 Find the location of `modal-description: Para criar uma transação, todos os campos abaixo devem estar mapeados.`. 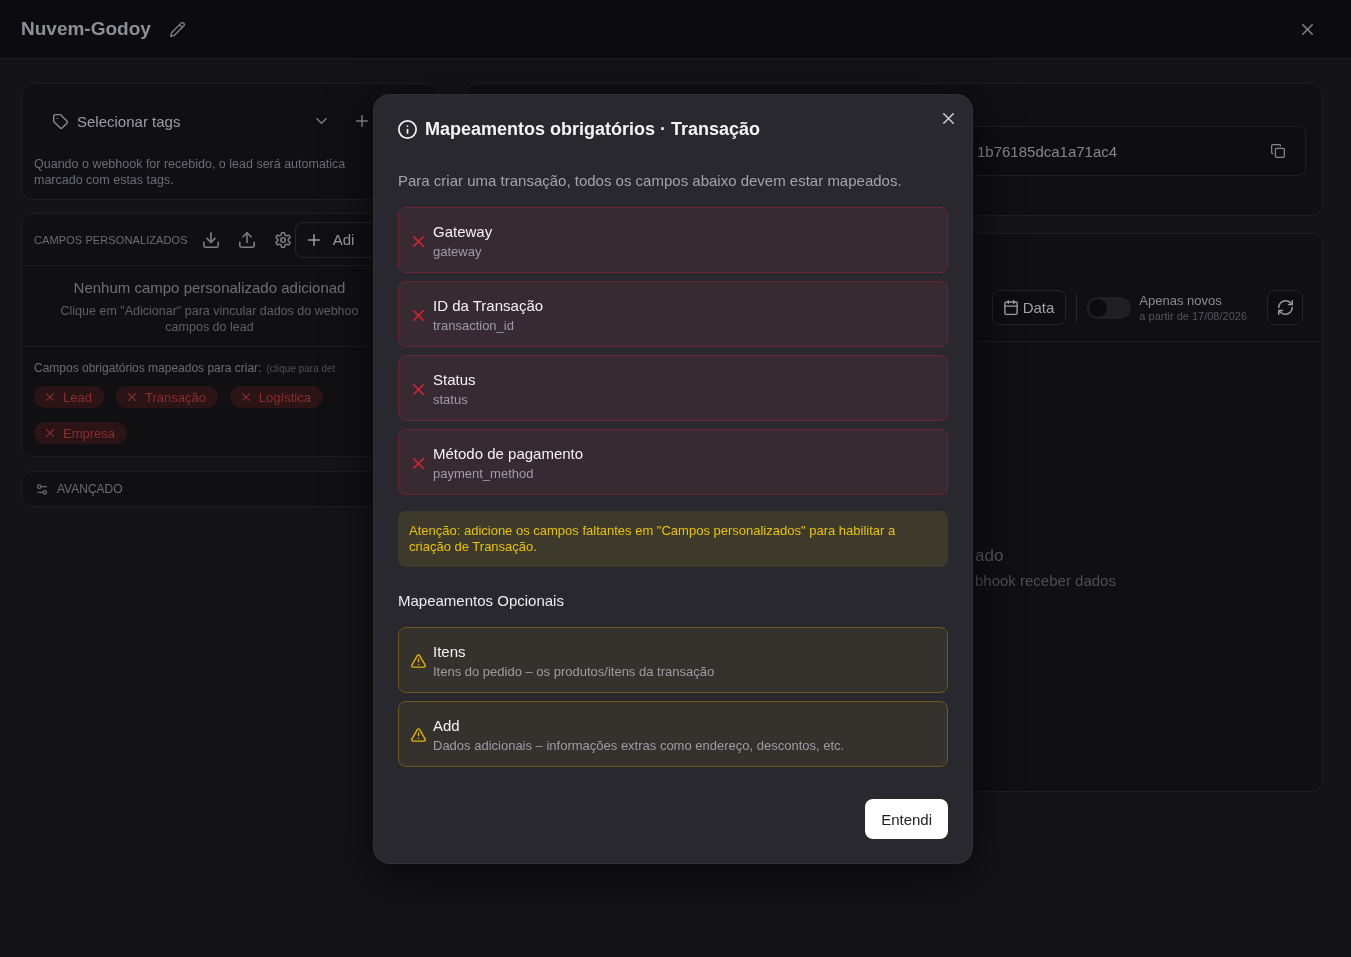

modal-description: Para criar uma transação, todos os campos abaixo devem estar mapeados. is located at coordinates (650, 181).